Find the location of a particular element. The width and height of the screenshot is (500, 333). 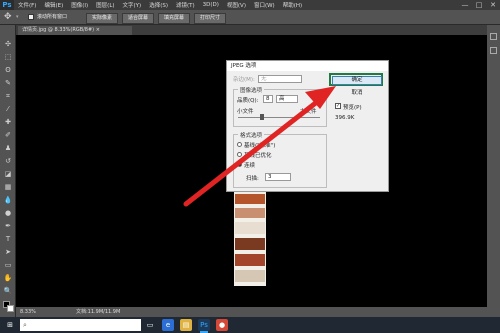

photoshop-icon: Ps is located at coordinates (204, 325).